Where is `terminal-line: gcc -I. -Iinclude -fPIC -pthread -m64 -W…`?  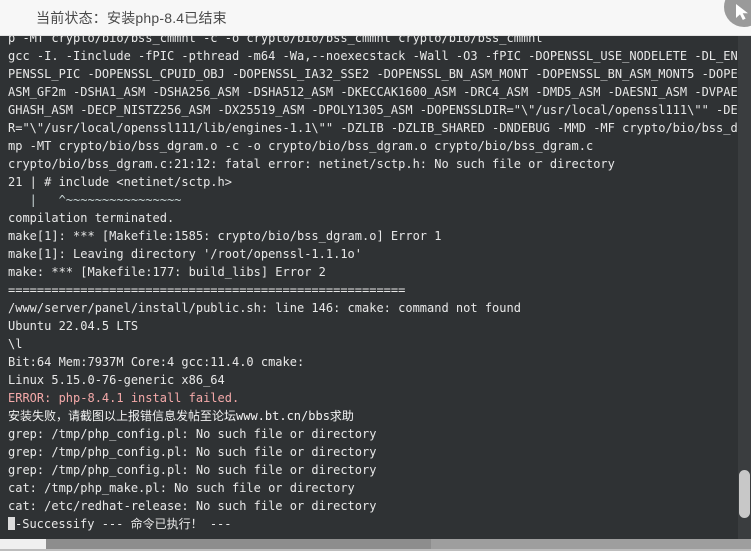 terminal-line: gcc -I. -Iinclude -fPIC -pthread -m64 -W… is located at coordinates (379, 56).